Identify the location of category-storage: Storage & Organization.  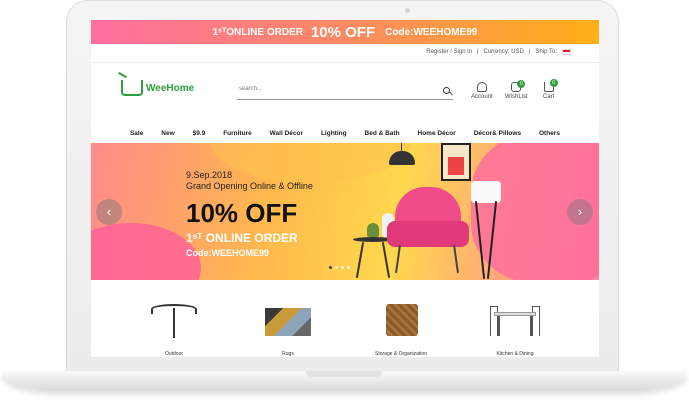
(401, 327).